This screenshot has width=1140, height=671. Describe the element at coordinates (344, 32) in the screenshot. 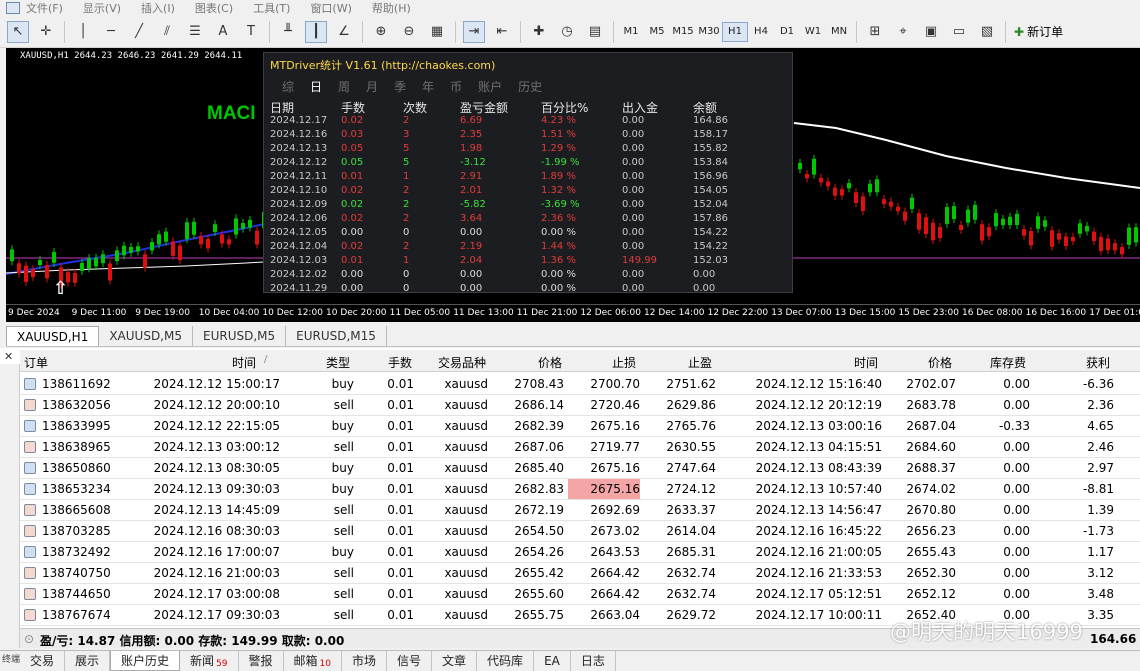

I see `line-chart-icon: ∠` at that location.